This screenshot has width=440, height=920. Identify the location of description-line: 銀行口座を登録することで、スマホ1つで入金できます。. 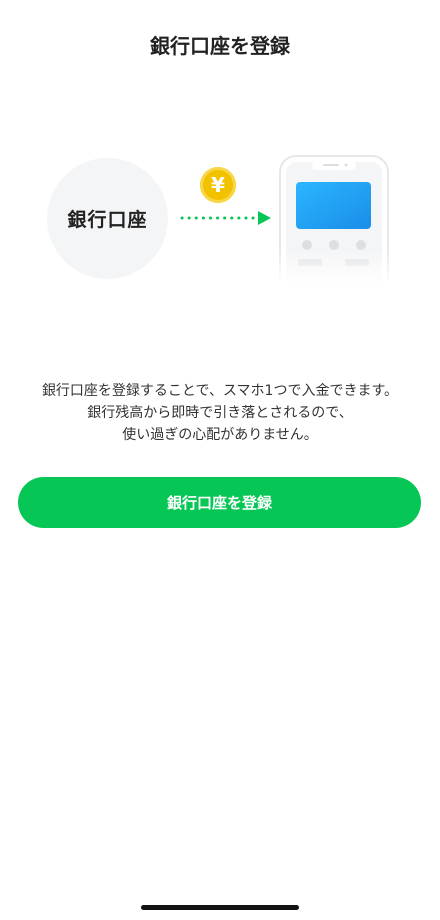
(220, 391).